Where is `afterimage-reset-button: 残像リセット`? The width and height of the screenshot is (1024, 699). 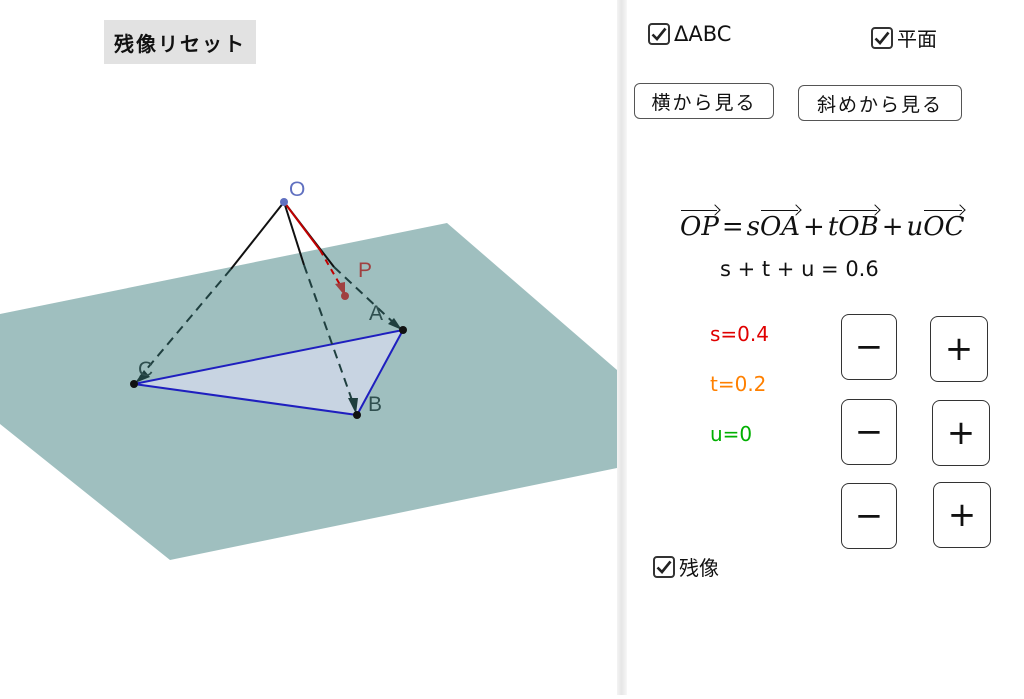
afterimage-reset-button: 残像リセット is located at coordinates (180, 42).